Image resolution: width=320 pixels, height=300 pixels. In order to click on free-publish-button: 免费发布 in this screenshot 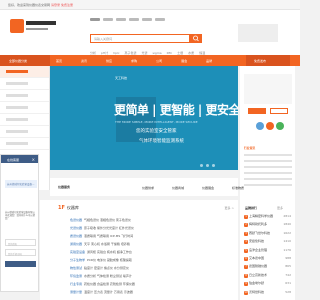, I will do `click(268, 60)`.